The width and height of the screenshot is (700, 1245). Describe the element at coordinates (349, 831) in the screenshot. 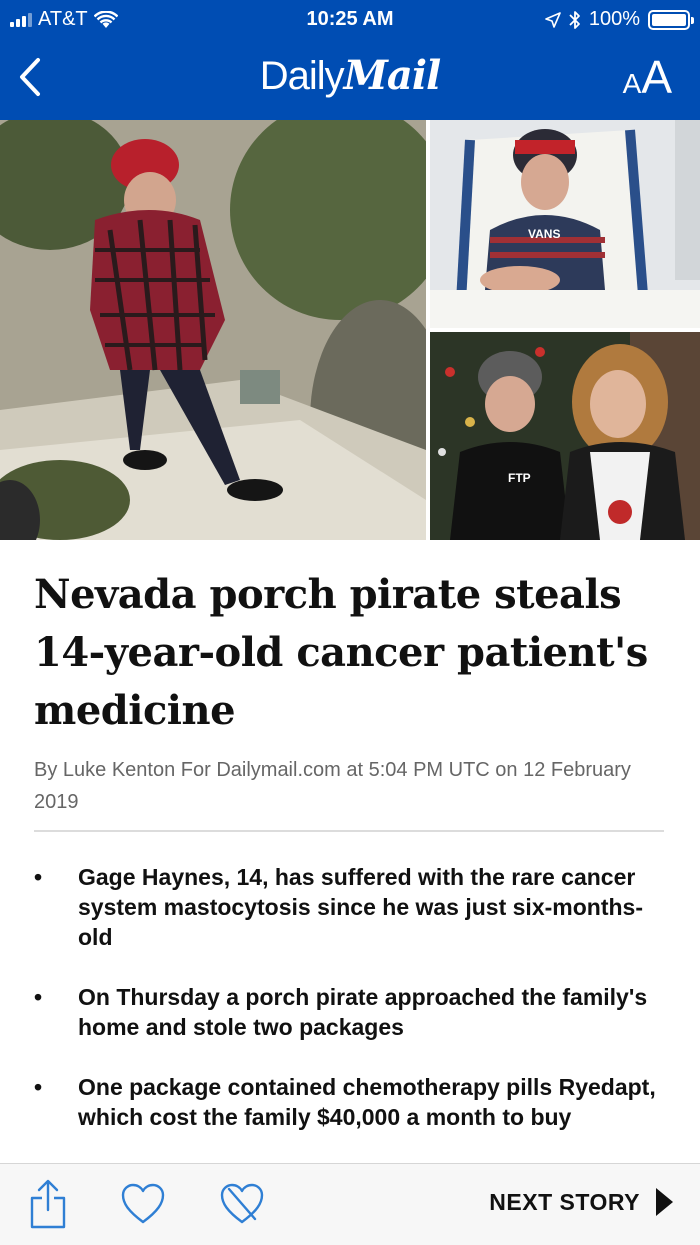

I see `divider` at that location.